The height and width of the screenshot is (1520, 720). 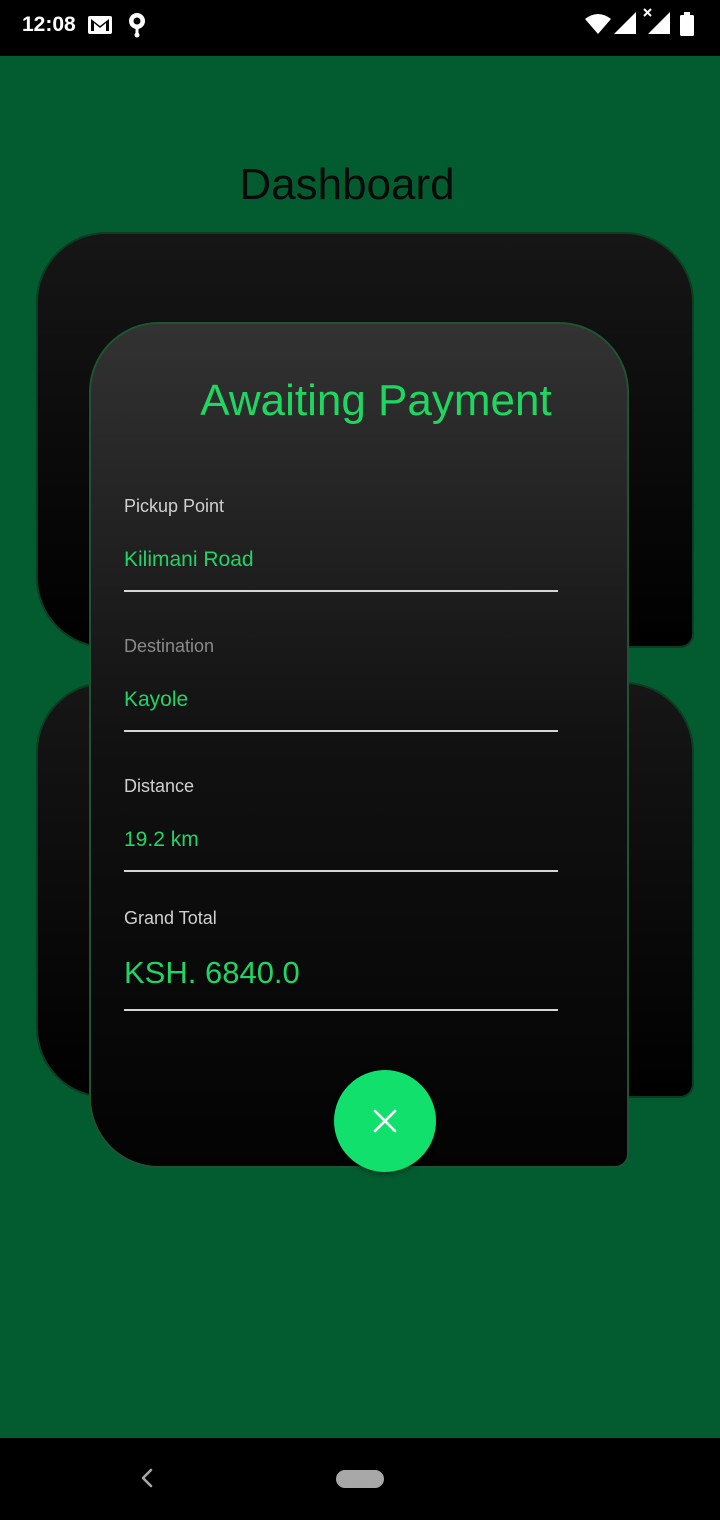 What do you see at coordinates (159, 786) in the screenshot?
I see `distance-label: Distance` at bounding box center [159, 786].